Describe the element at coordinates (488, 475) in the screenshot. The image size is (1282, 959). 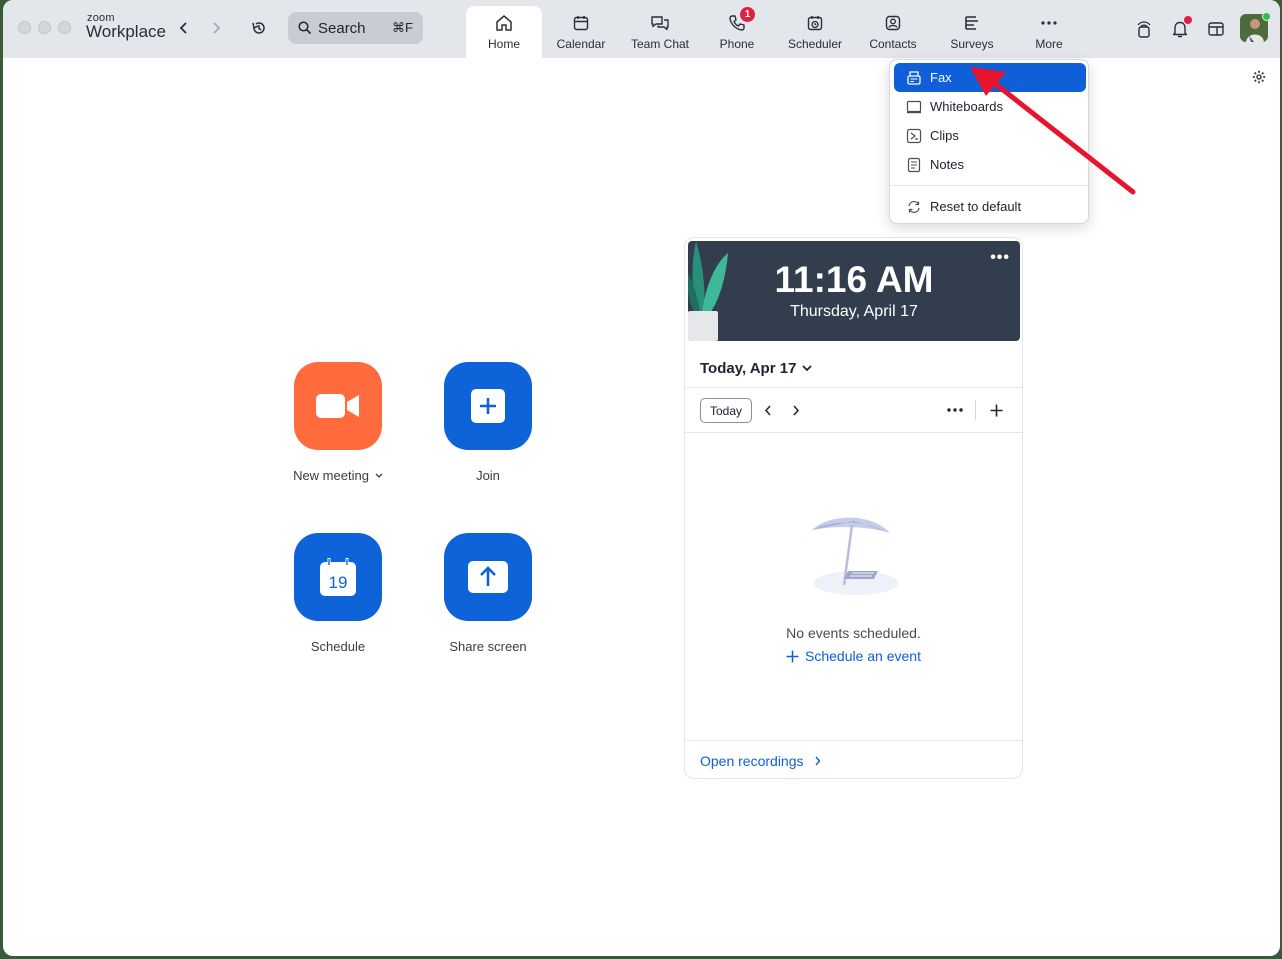
I see `join-label: Join` at that location.